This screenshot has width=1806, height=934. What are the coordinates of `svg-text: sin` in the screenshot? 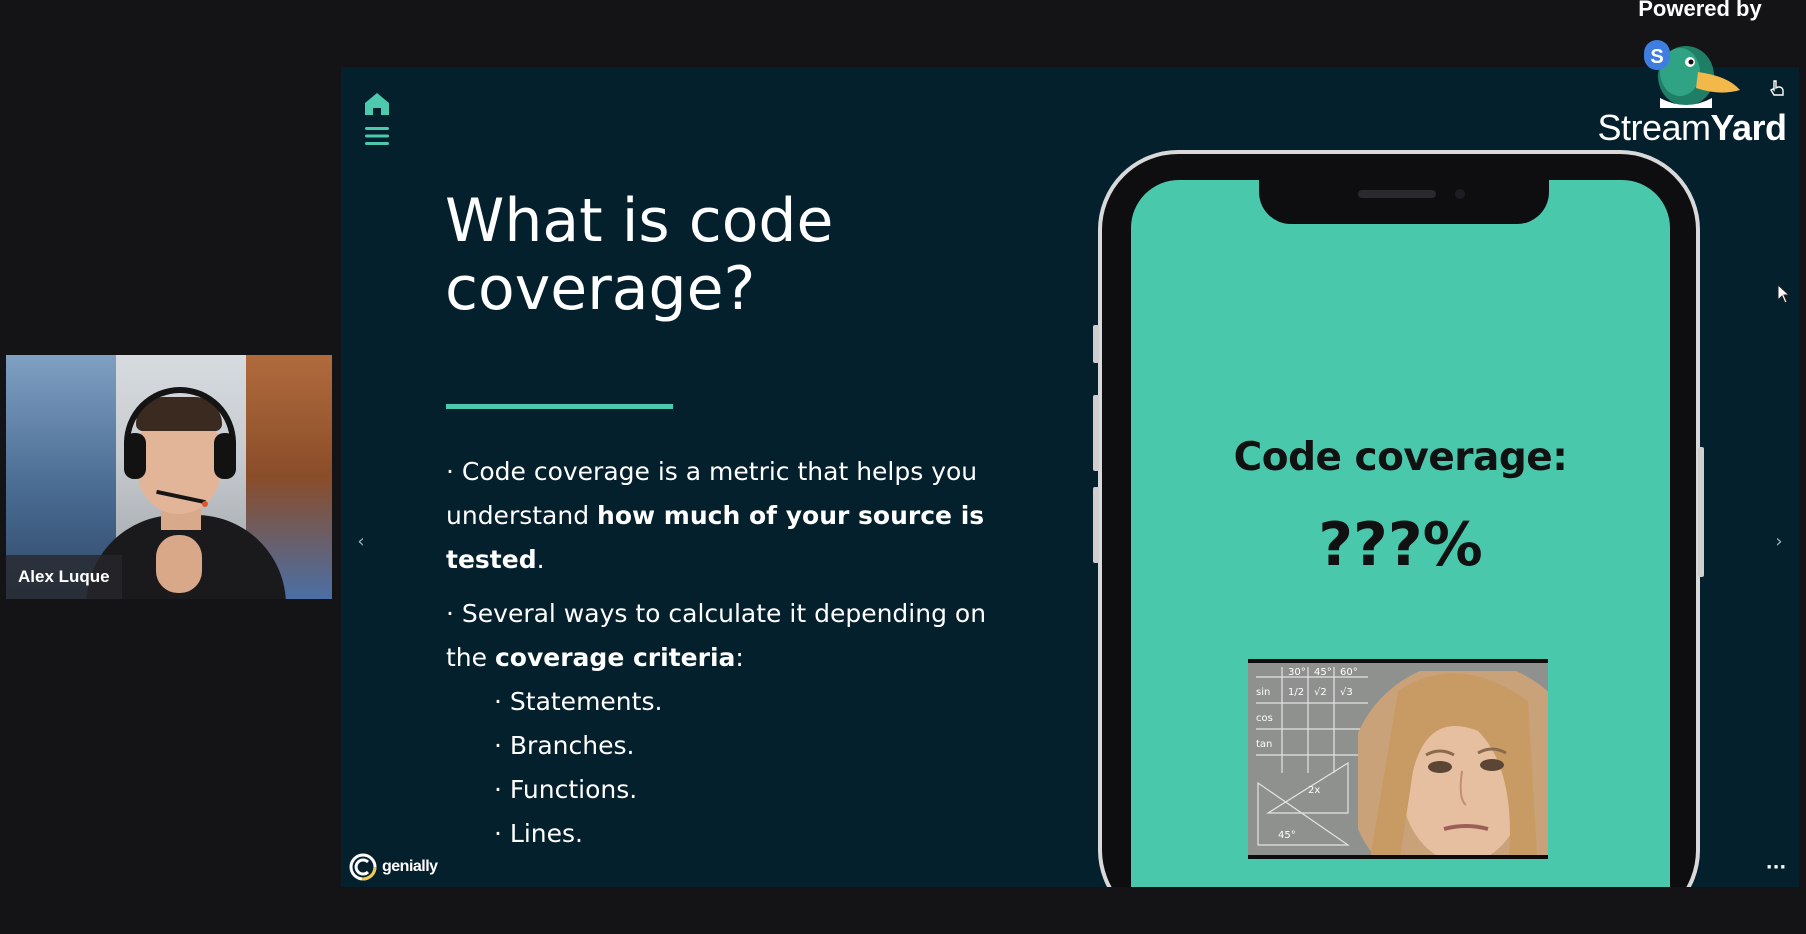 It's located at (1263, 692).